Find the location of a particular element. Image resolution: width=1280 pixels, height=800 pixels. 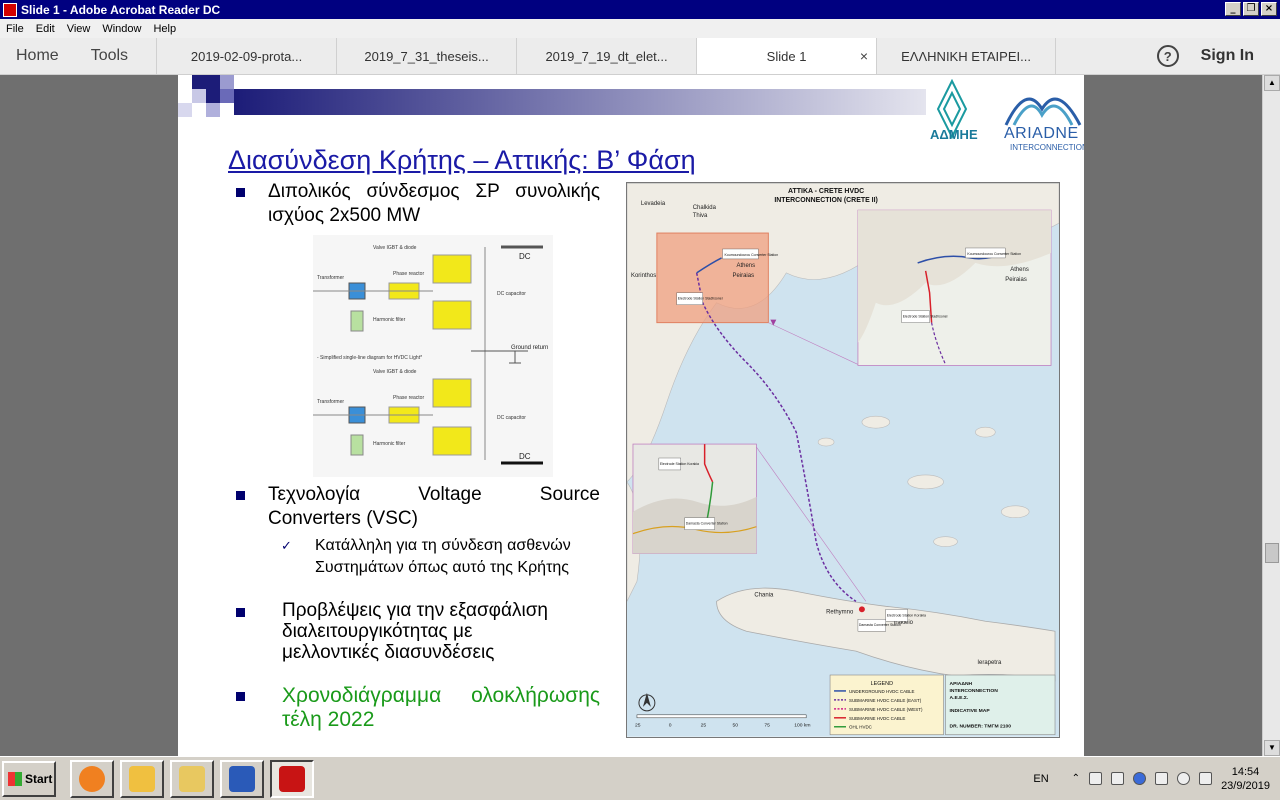

admie-logo-text: ΑΔΜΗΕ is located at coordinates (954, 134).